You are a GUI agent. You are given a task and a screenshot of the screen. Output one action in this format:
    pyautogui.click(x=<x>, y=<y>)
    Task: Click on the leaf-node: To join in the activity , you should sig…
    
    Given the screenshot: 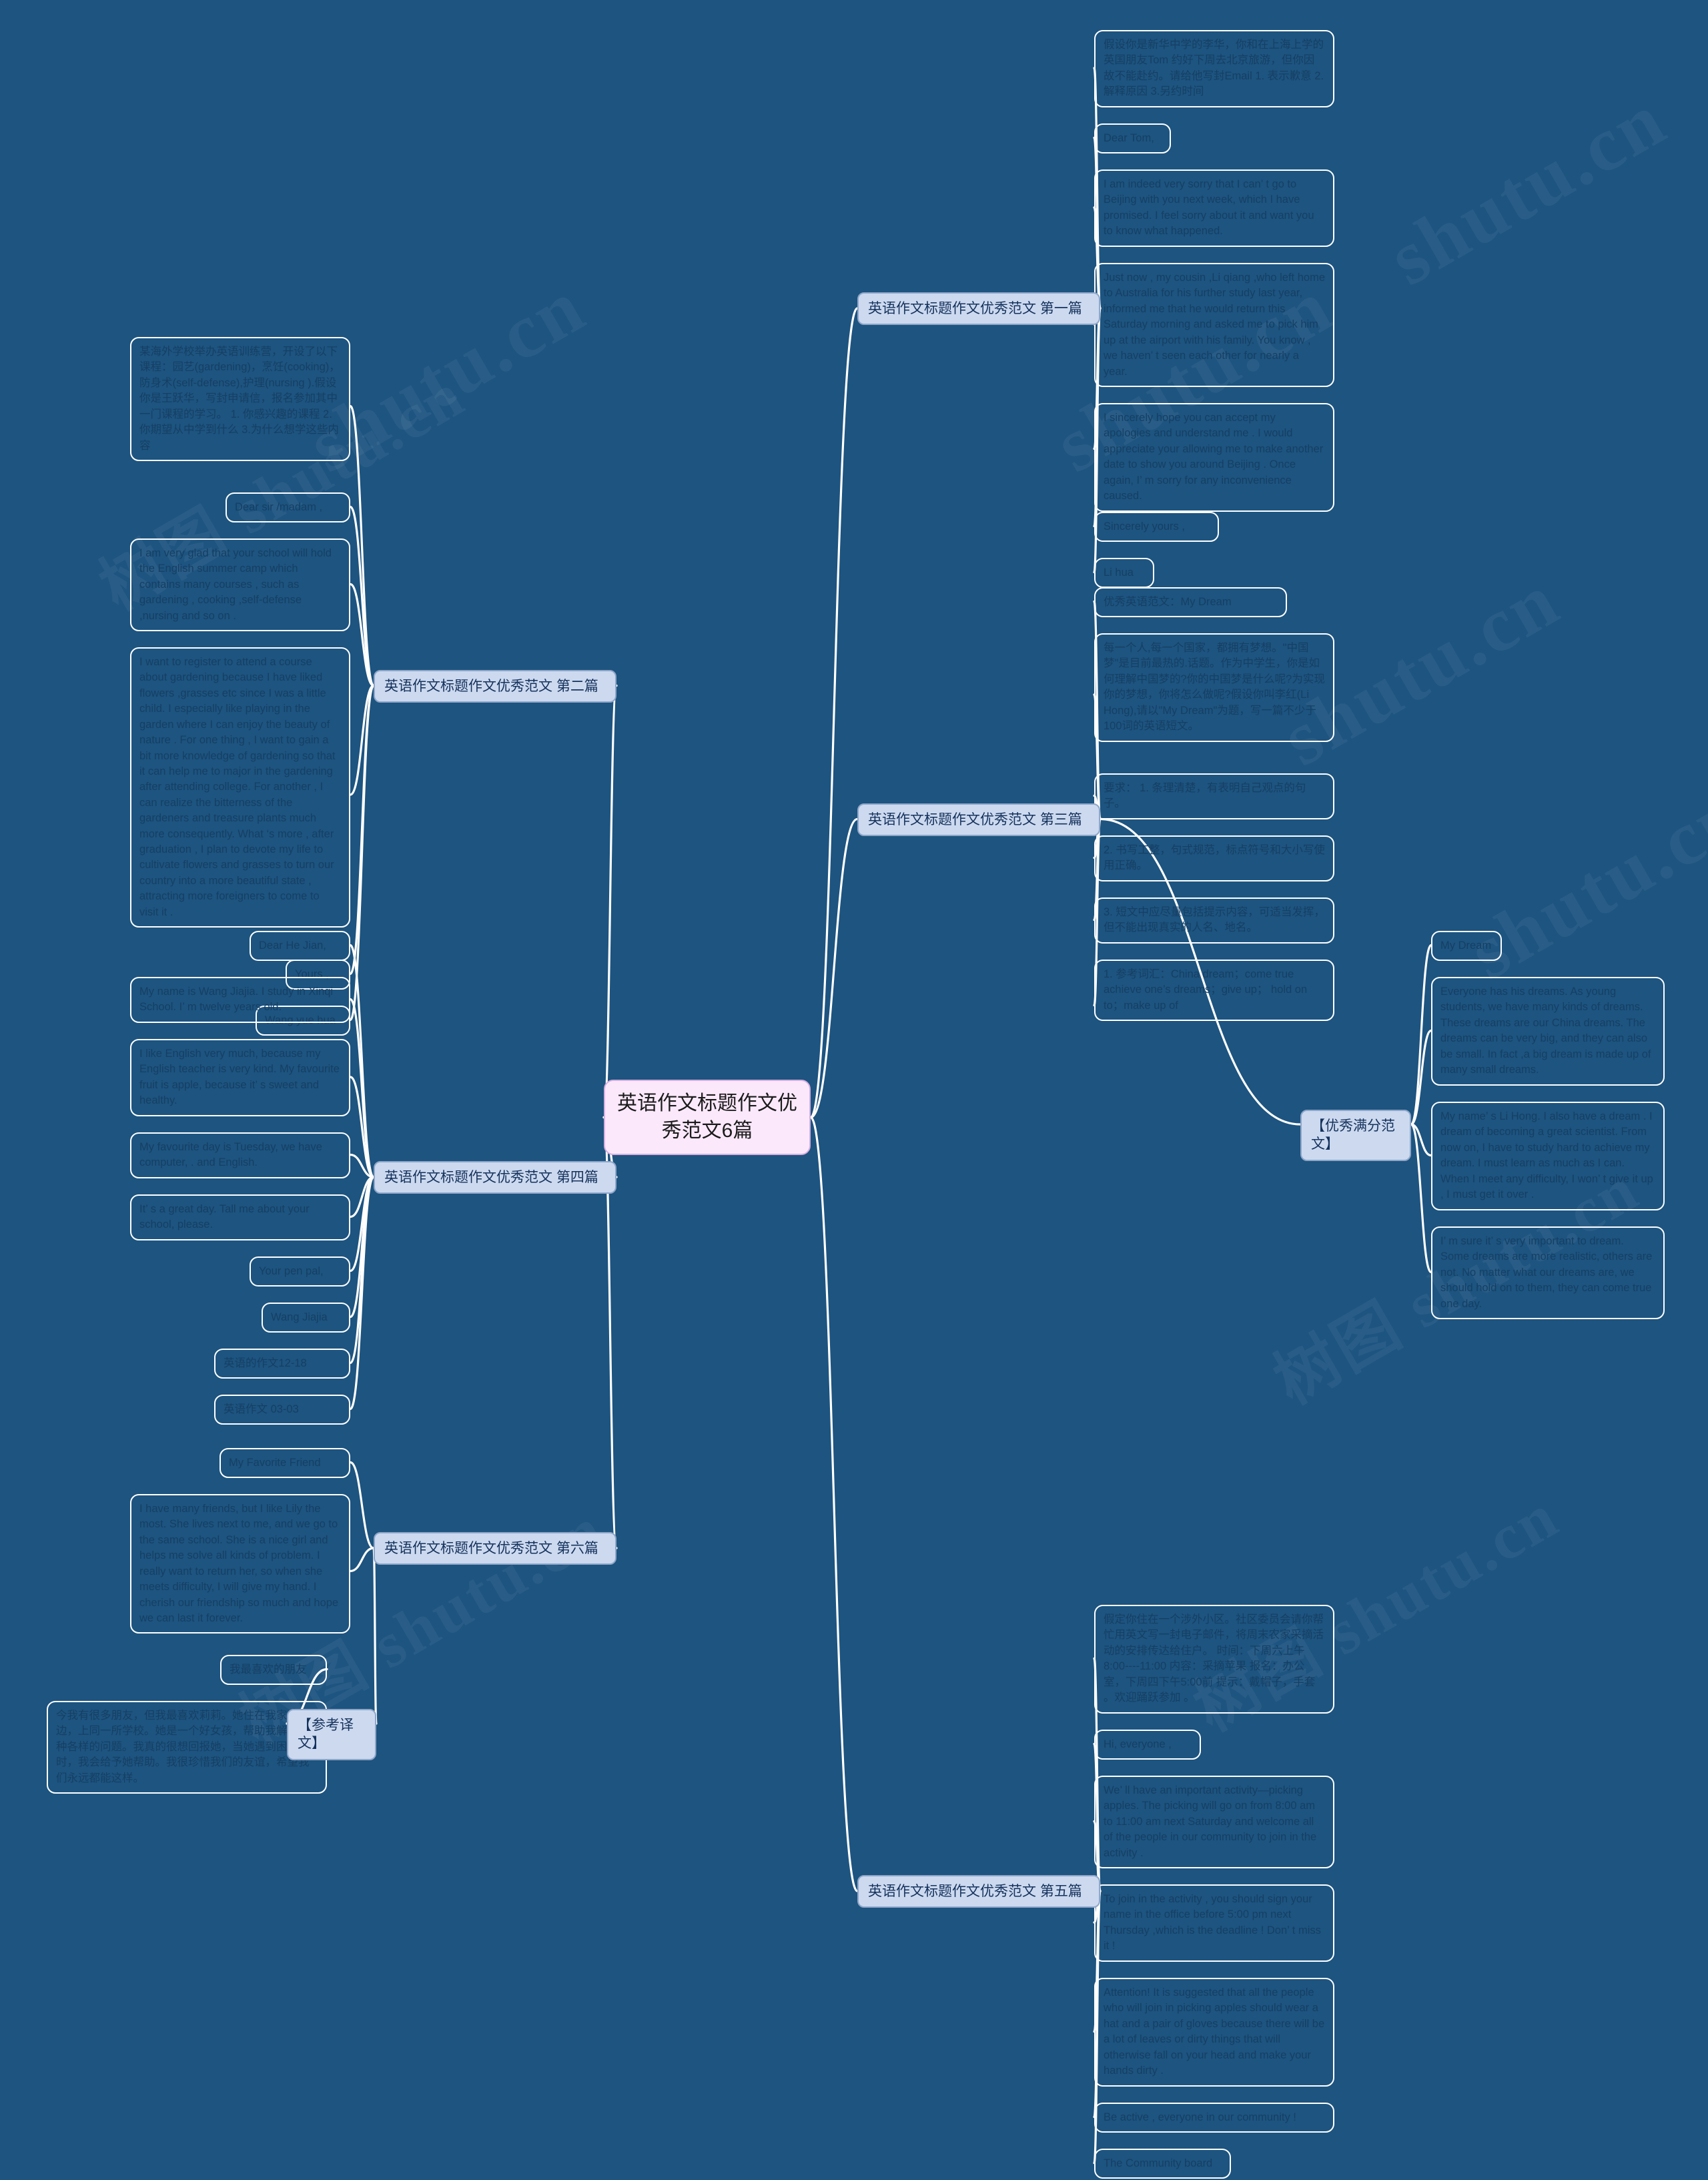 What is the action you would take?
    pyautogui.click(x=1214, y=1923)
    